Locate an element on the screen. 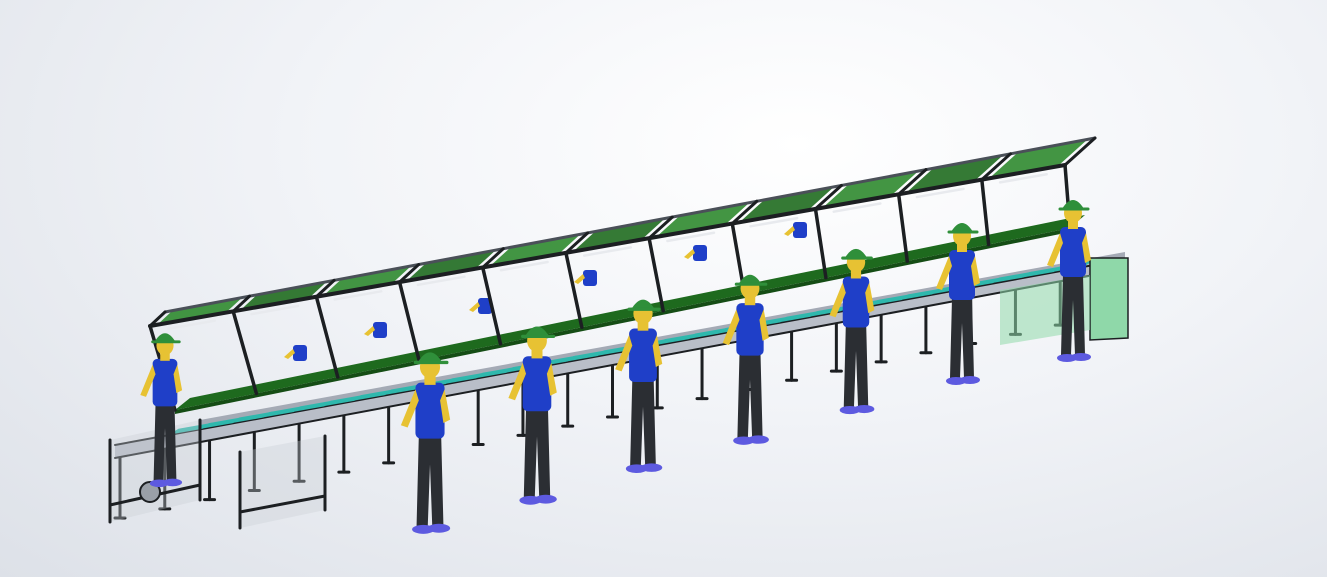 This screenshot has height=577, width=1327. left-second-unit is located at coordinates (282, 482).